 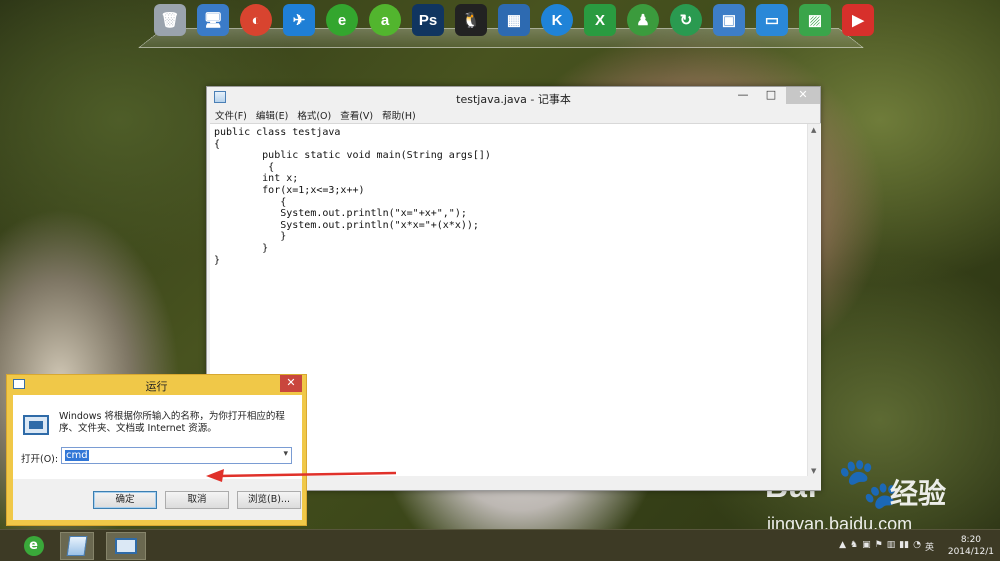 I want to click on dock-item: ✈, so click(x=299, y=20).